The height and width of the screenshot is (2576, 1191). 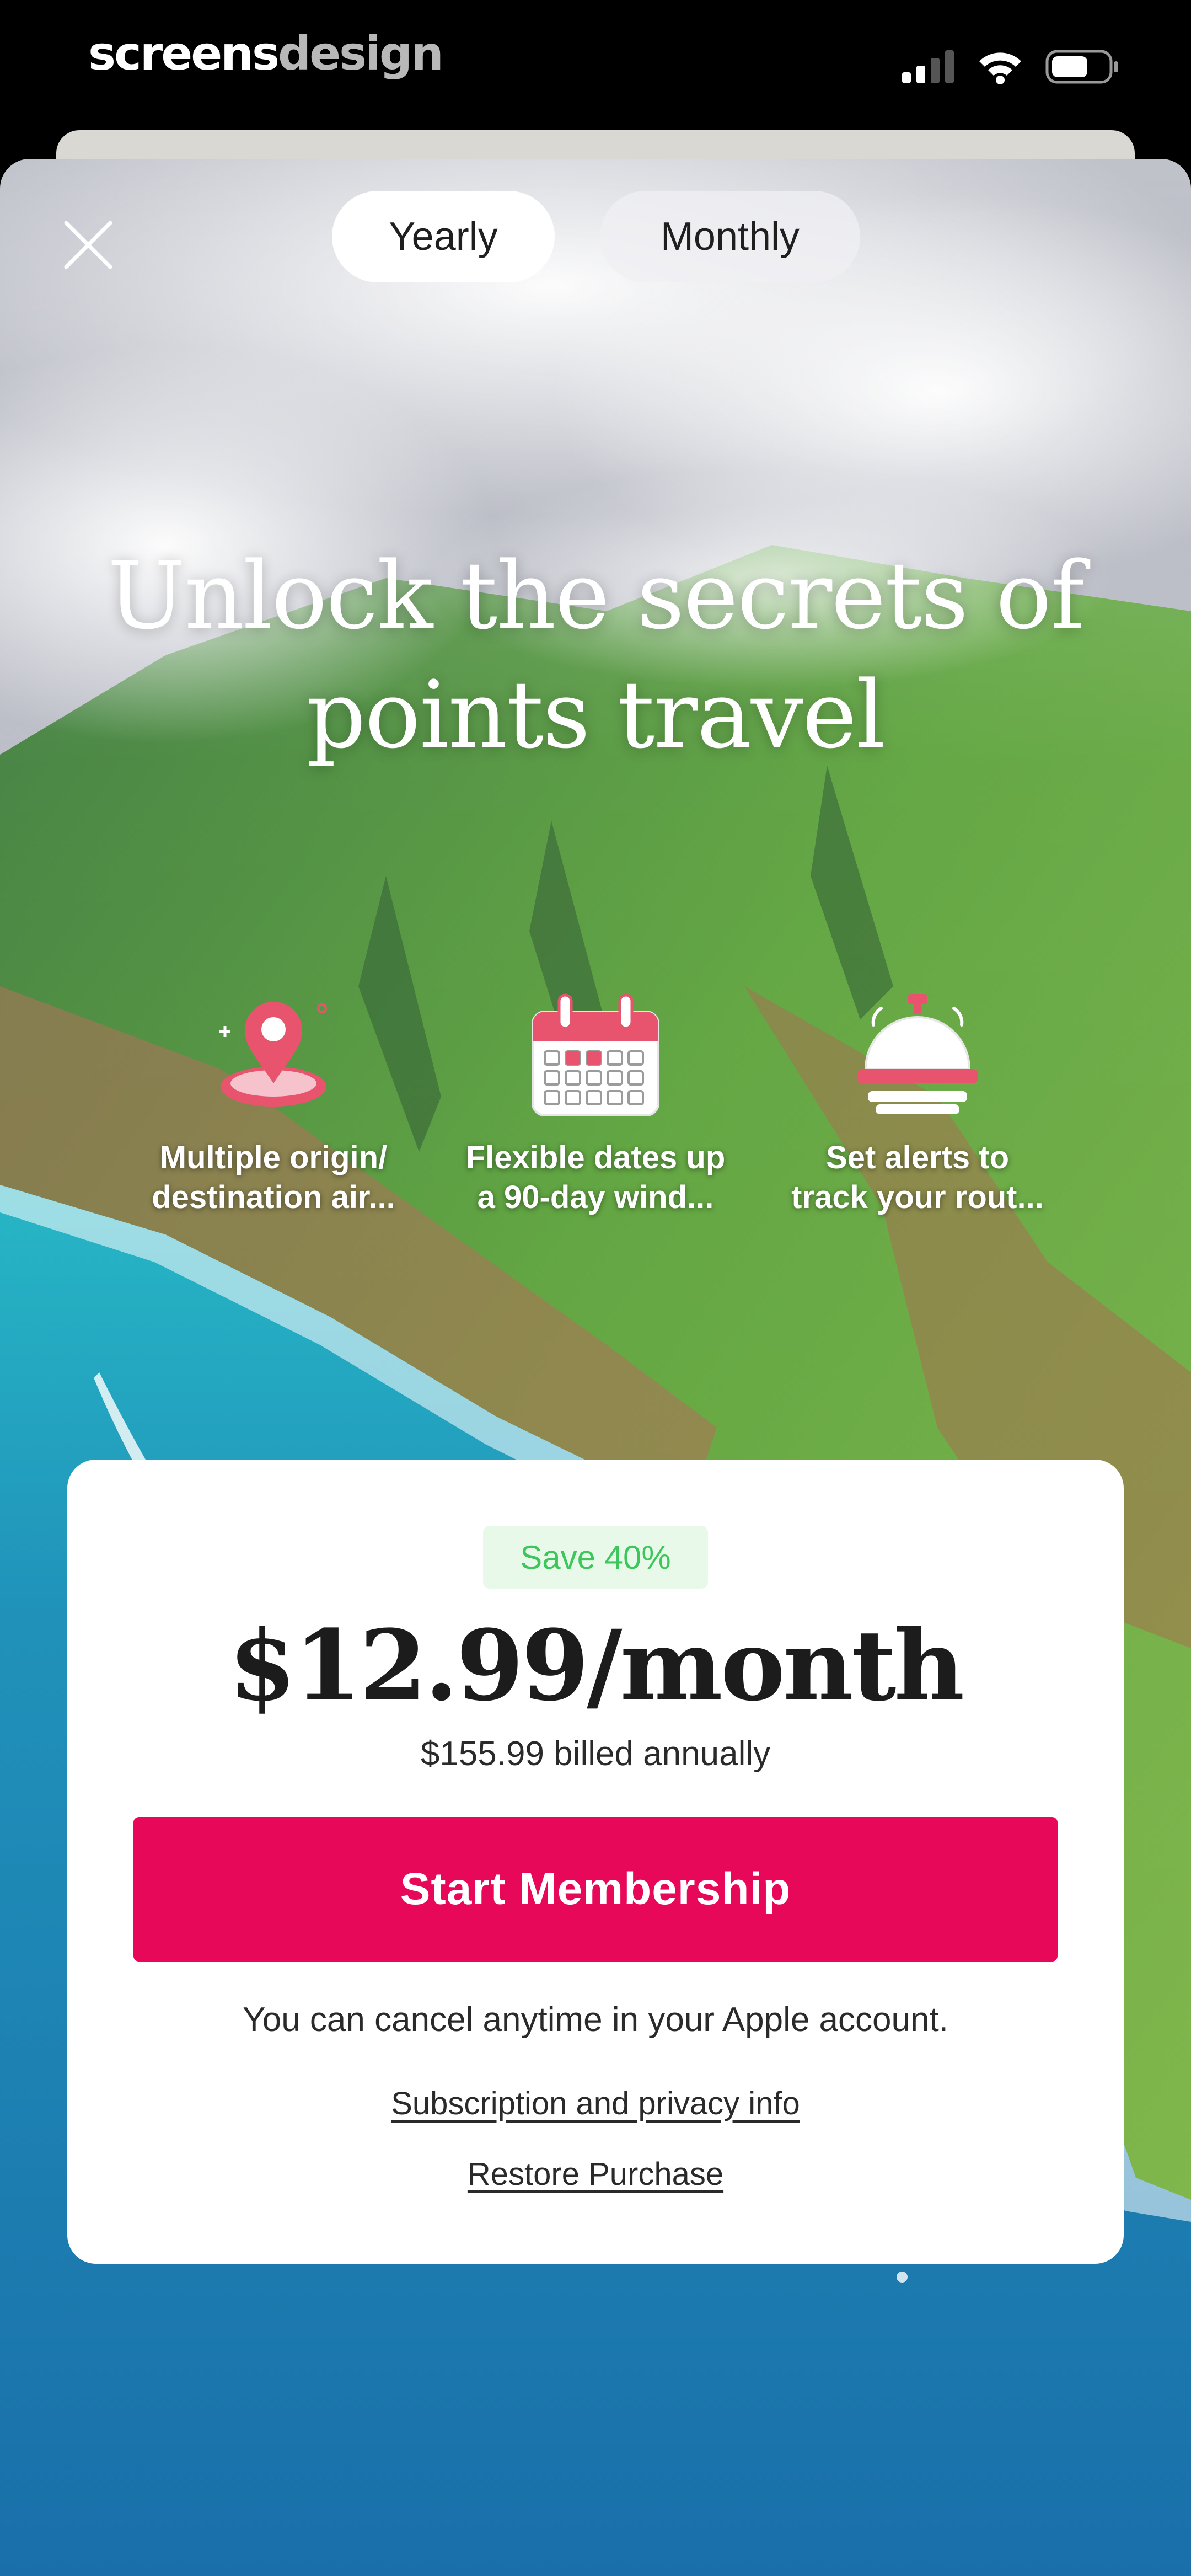 What do you see at coordinates (918, 1054) in the screenshot?
I see `service-bell-icon` at bounding box center [918, 1054].